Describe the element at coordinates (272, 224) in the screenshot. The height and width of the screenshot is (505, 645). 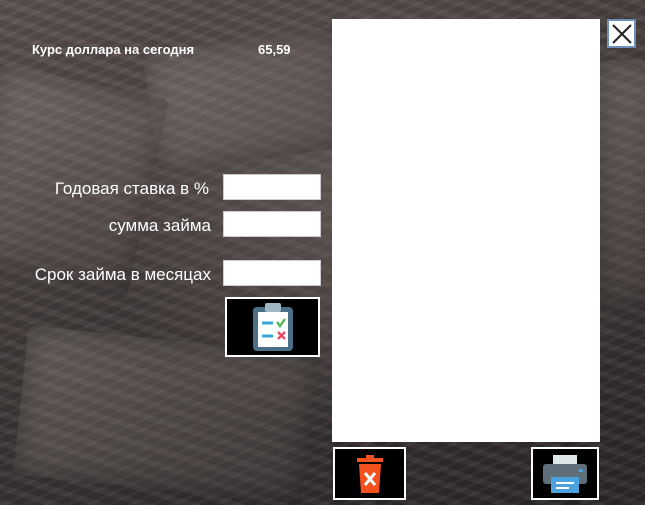
I see `loan-amount-input` at that location.